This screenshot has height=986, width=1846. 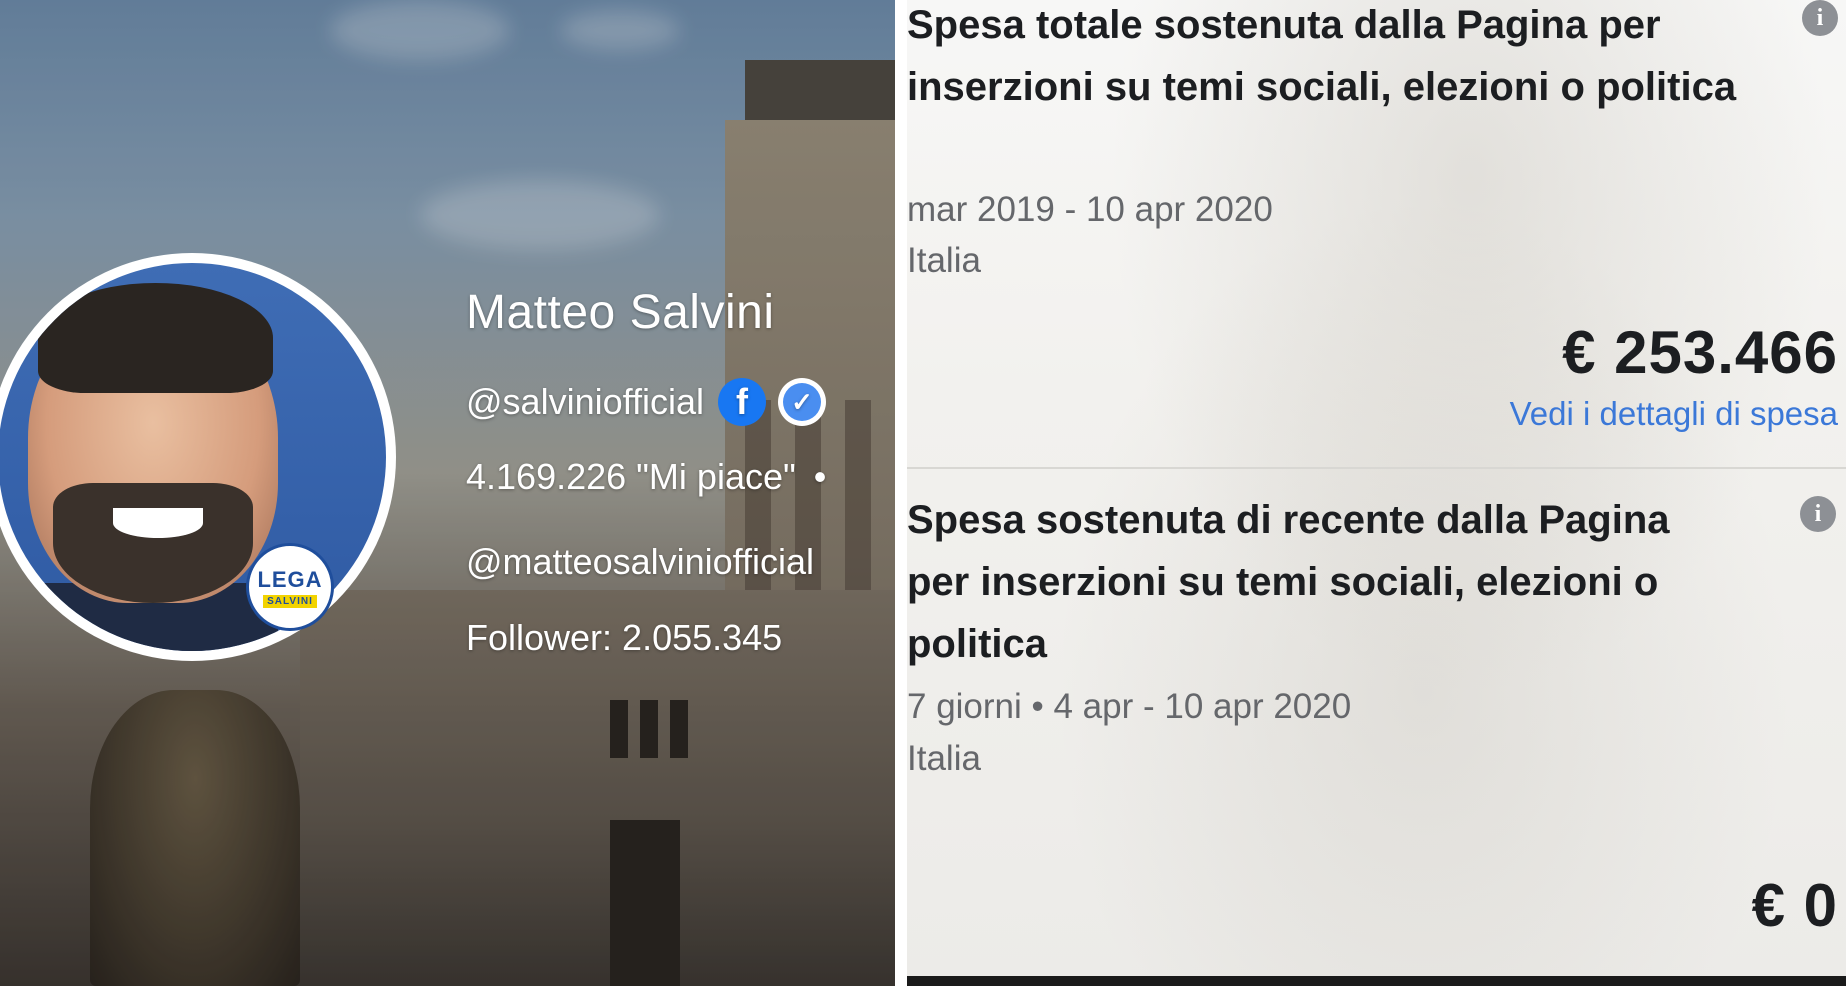 What do you see at coordinates (944, 758) in the screenshot?
I see `recent-spending-country: Italia` at bounding box center [944, 758].